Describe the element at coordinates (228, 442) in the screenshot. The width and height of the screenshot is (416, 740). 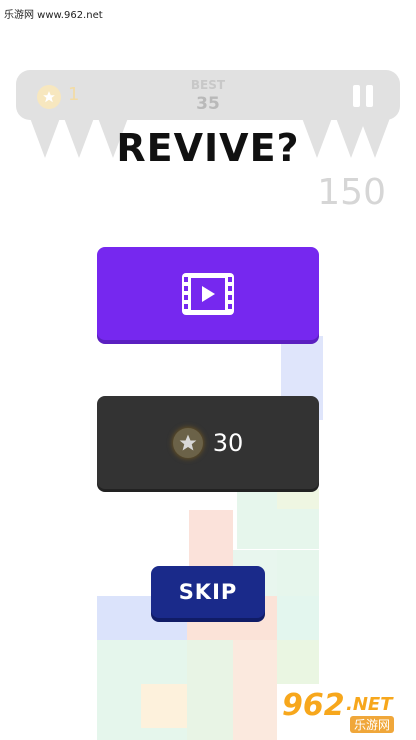
I see `coin-cost: 30` at that location.